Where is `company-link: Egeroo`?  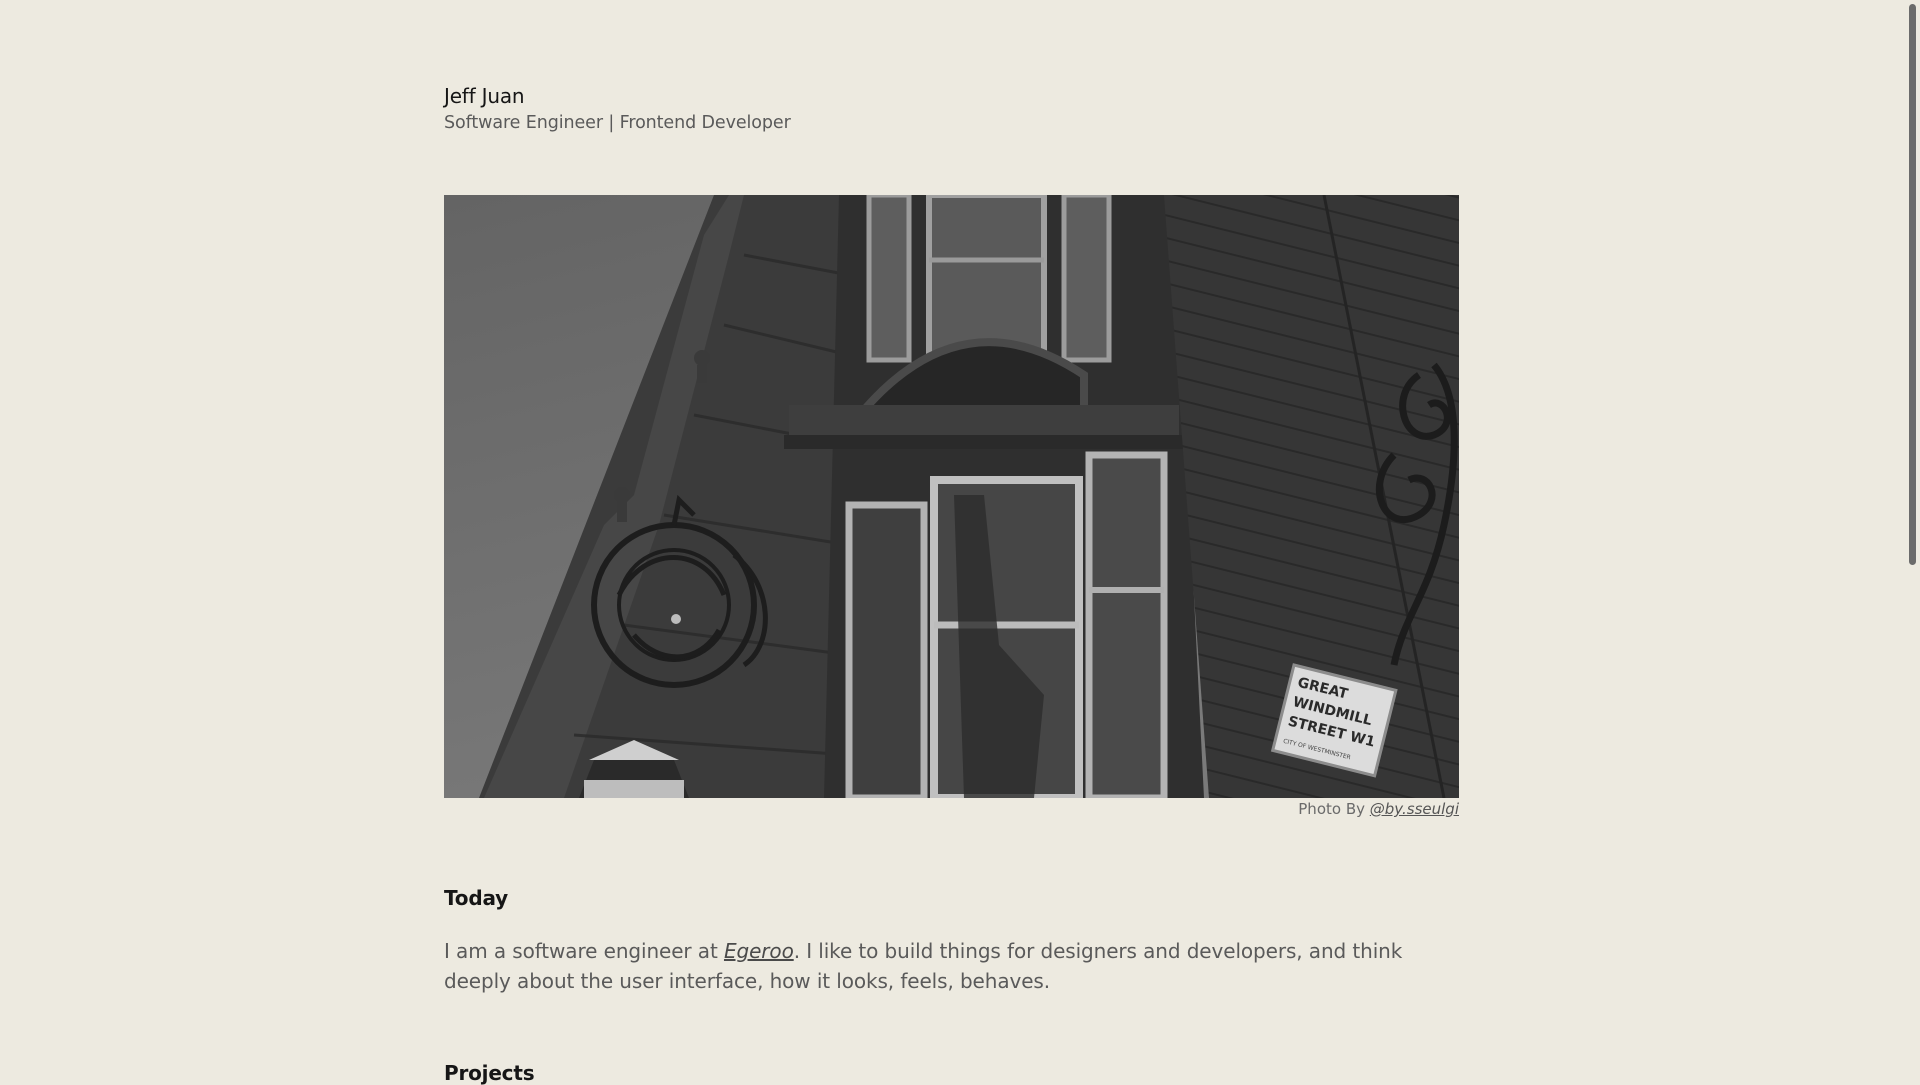
company-link: Egeroo is located at coordinates (759, 951).